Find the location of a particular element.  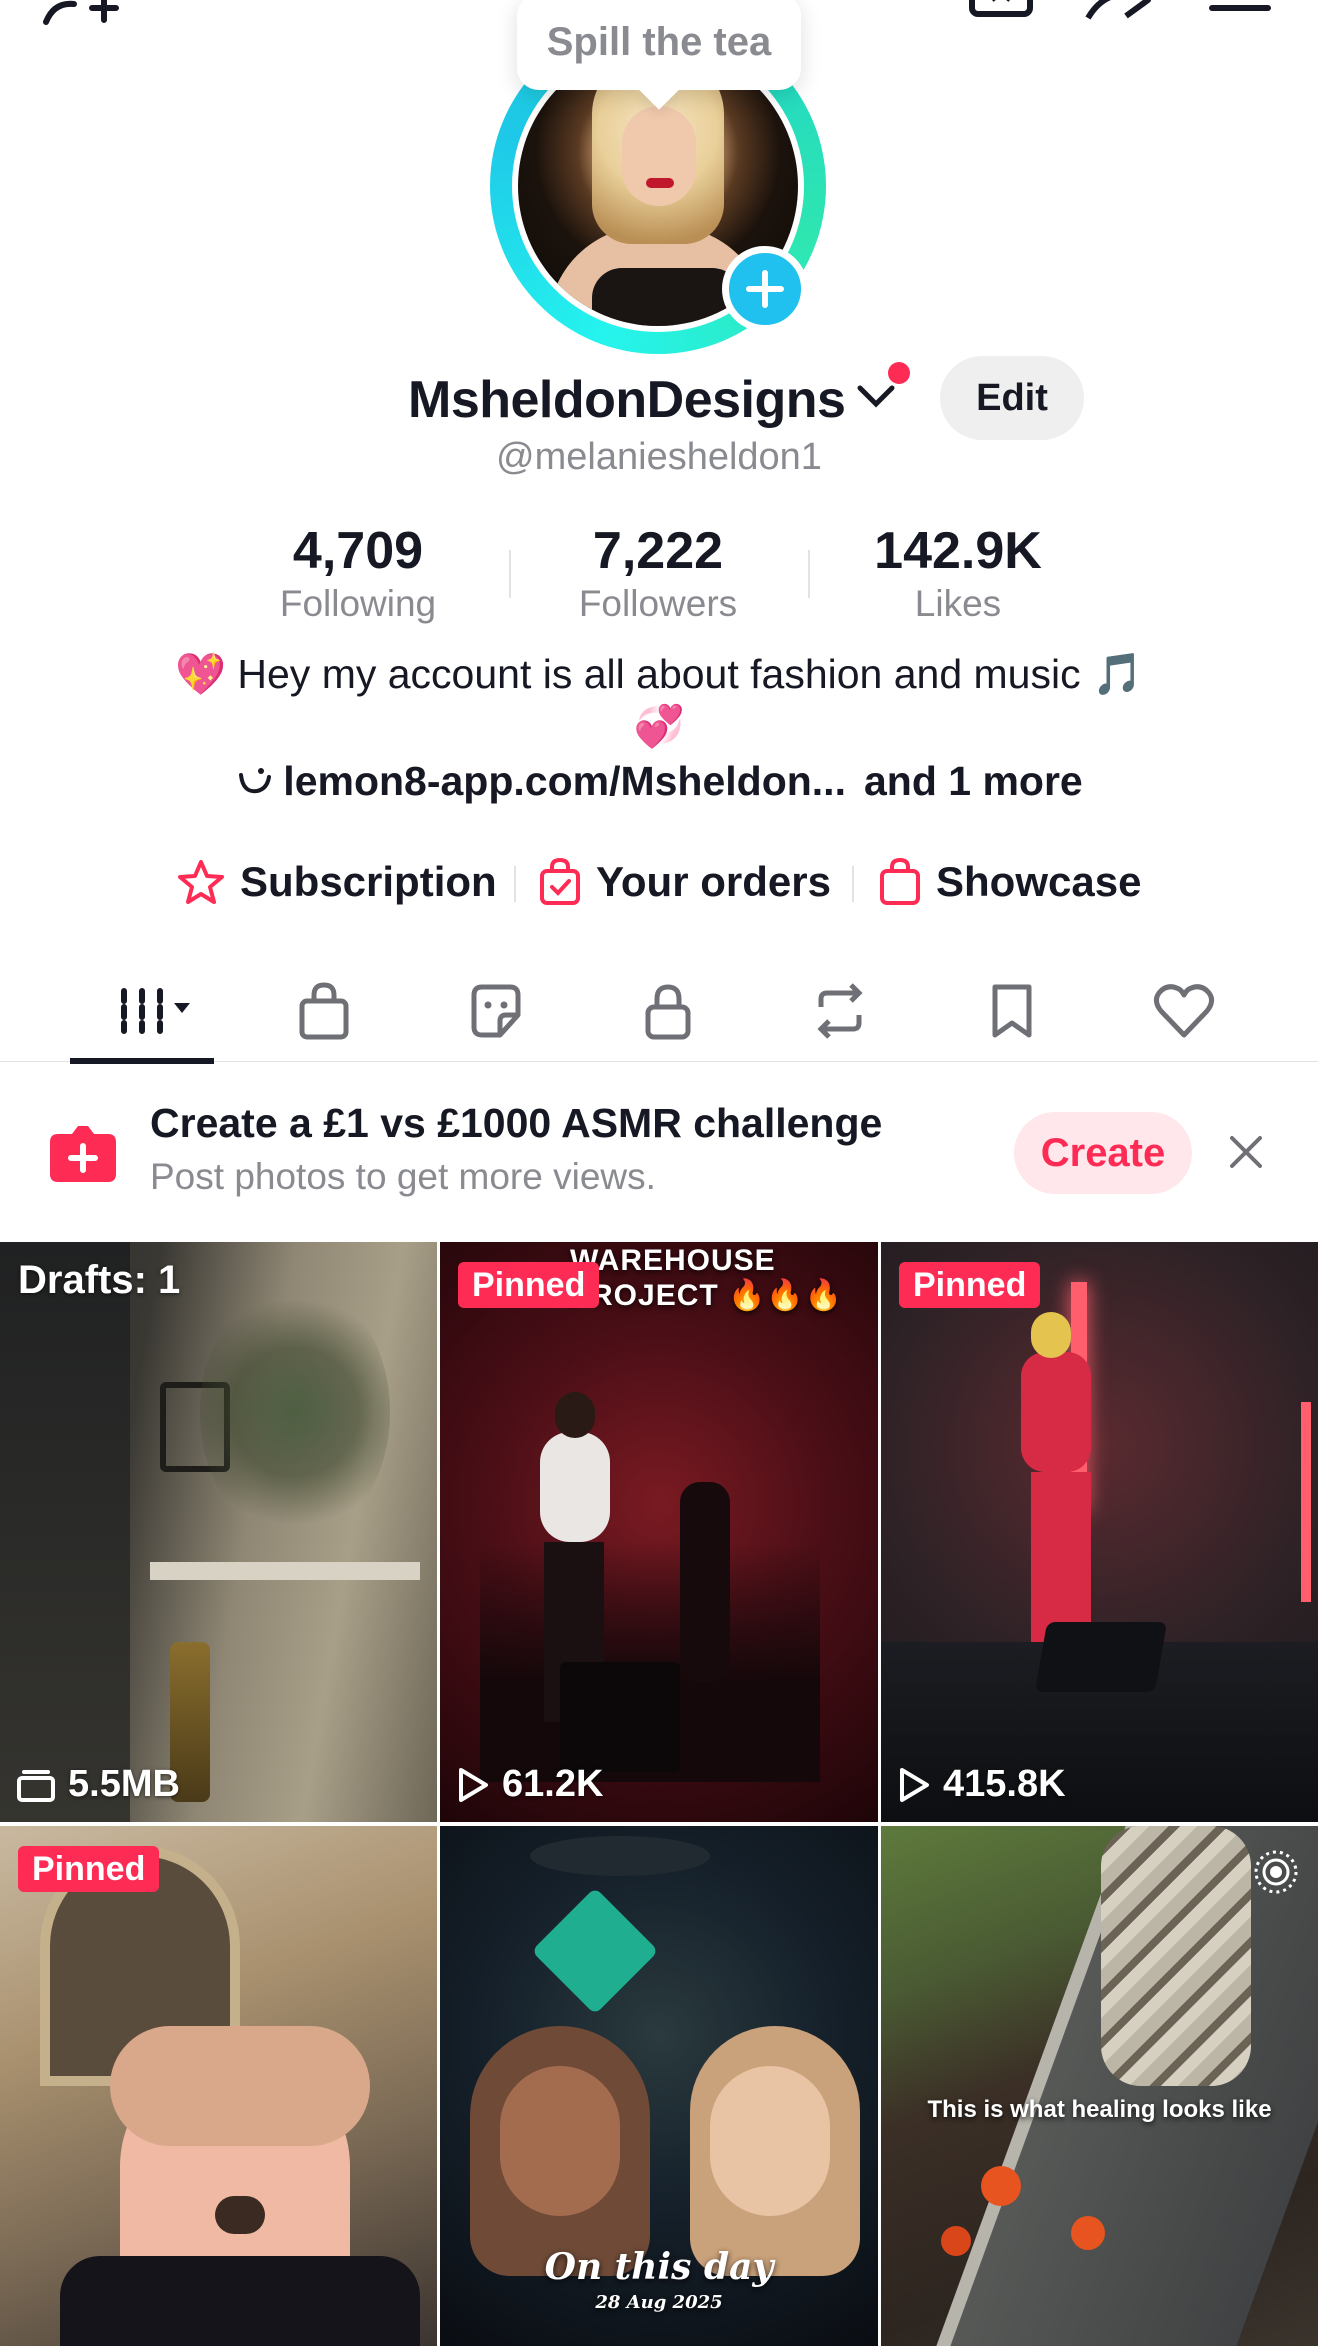

action-label: Showcase is located at coordinates (1039, 881).